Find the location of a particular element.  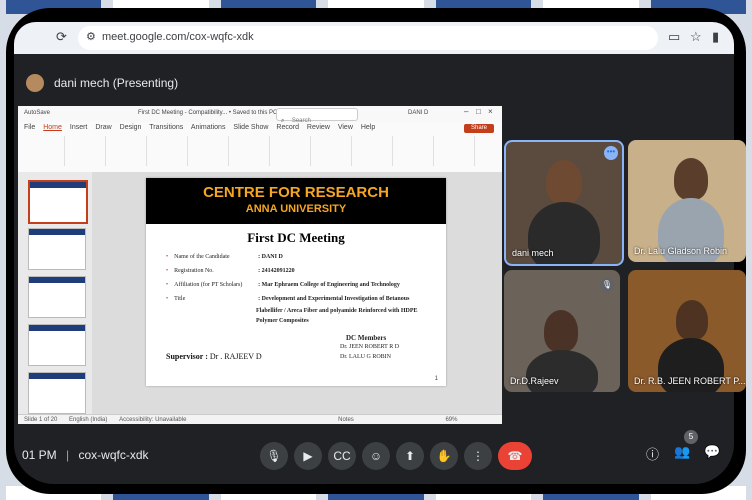

presenter-avatar is located at coordinates (35, 83).